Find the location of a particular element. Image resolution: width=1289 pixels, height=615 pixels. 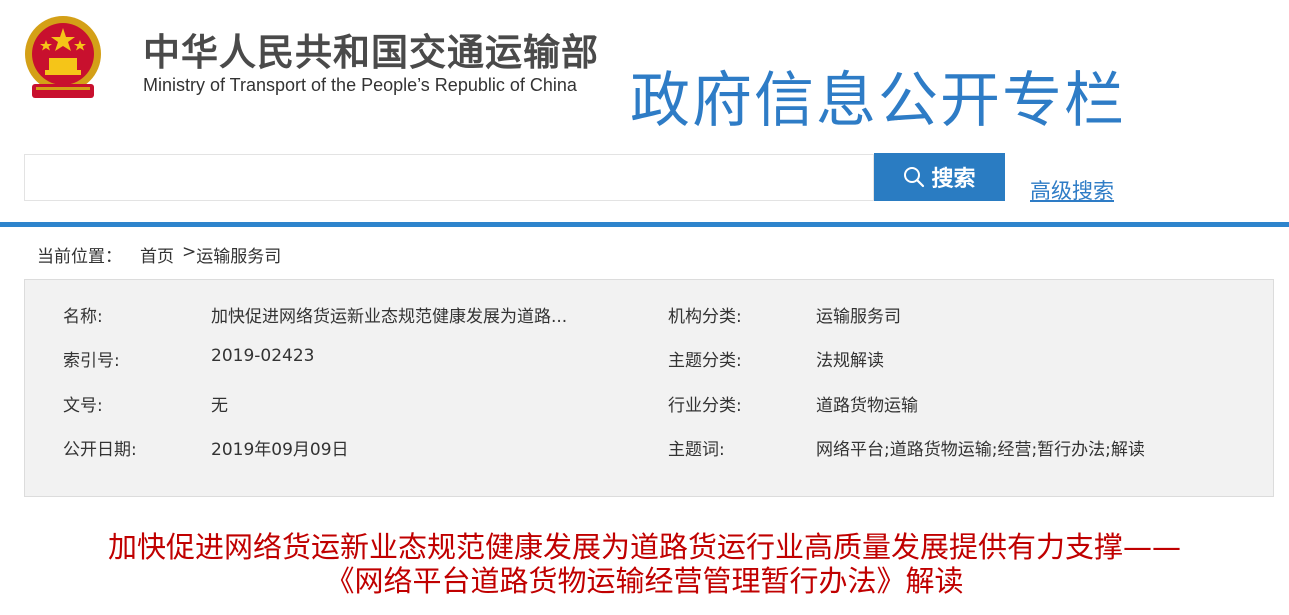

breadcrumb: 当前位置： 首页 > 运输服务司 is located at coordinates (159, 254).